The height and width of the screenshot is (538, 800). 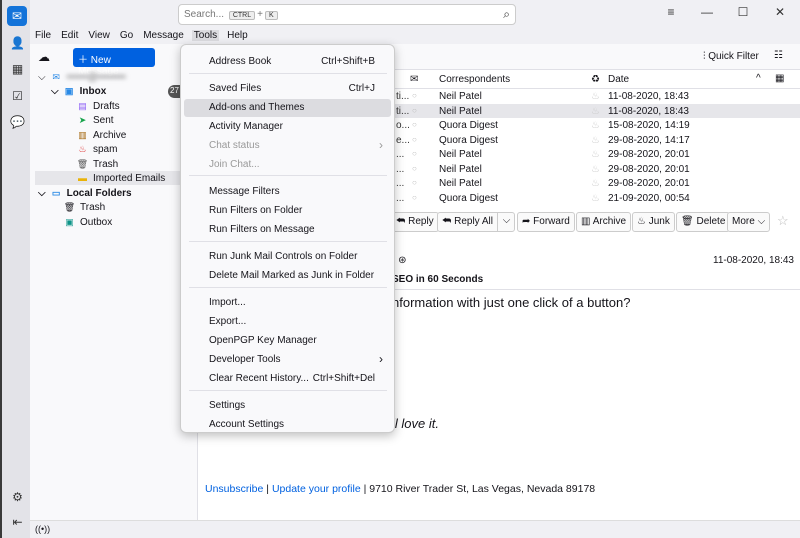 What do you see at coordinates (237, 35) in the screenshot?
I see `menu-help: Help` at bounding box center [237, 35].